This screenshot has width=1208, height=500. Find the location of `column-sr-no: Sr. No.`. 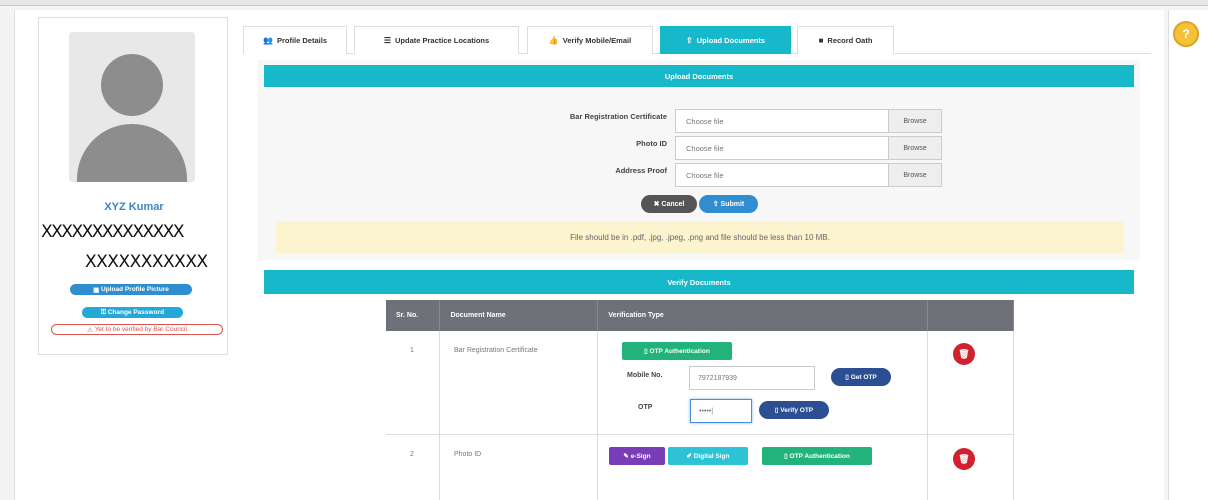

column-sr-no: Sr. No. is located at coordinates (413, 315).